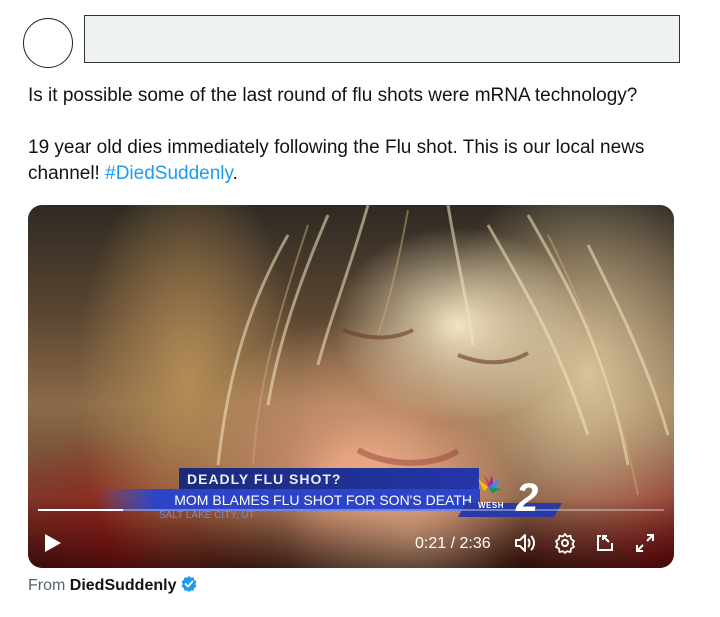  Describe the element at coordinates (168, 173) in the screenshot. I see `hashtag-link: #DiedSuddenly` at that location.